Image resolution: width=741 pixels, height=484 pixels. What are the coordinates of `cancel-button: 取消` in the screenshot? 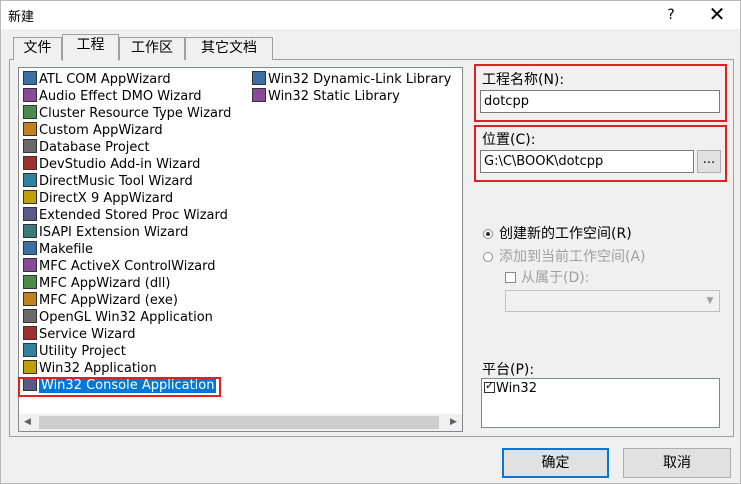 It's located at (677, 463).